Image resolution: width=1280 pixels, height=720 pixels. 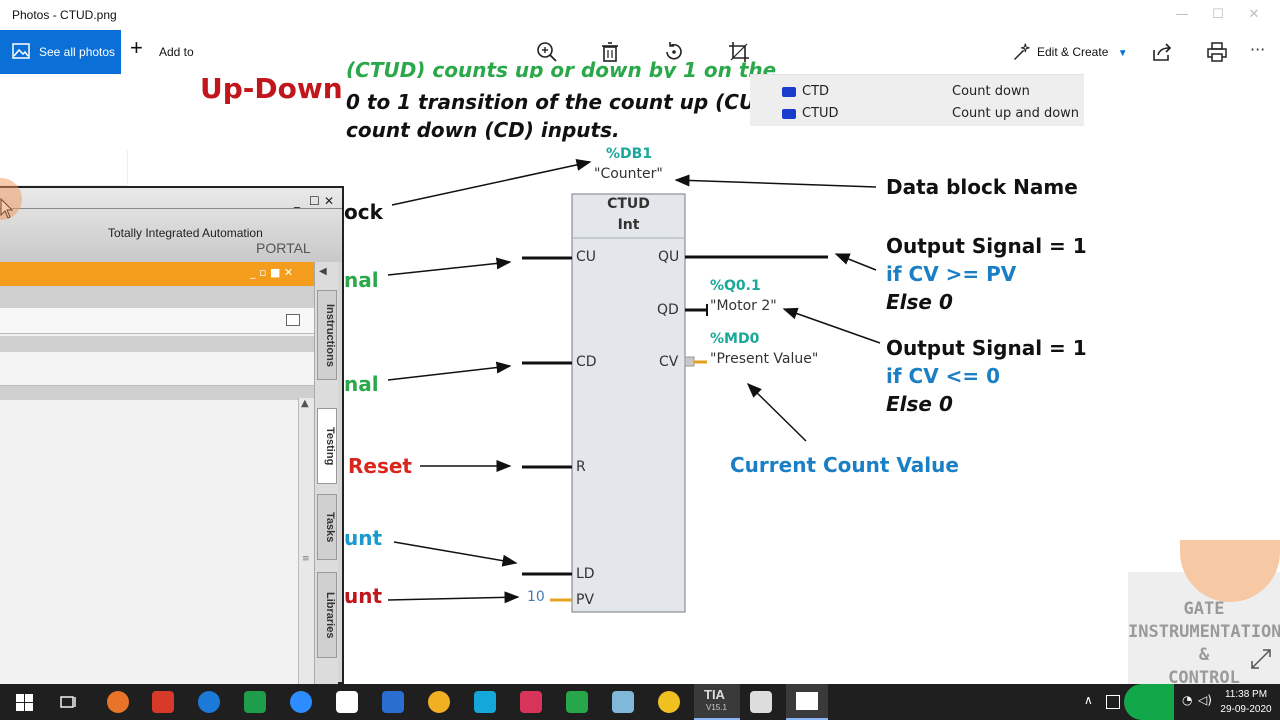 I want to click on pin-r: R, so click(x=581, y=467).